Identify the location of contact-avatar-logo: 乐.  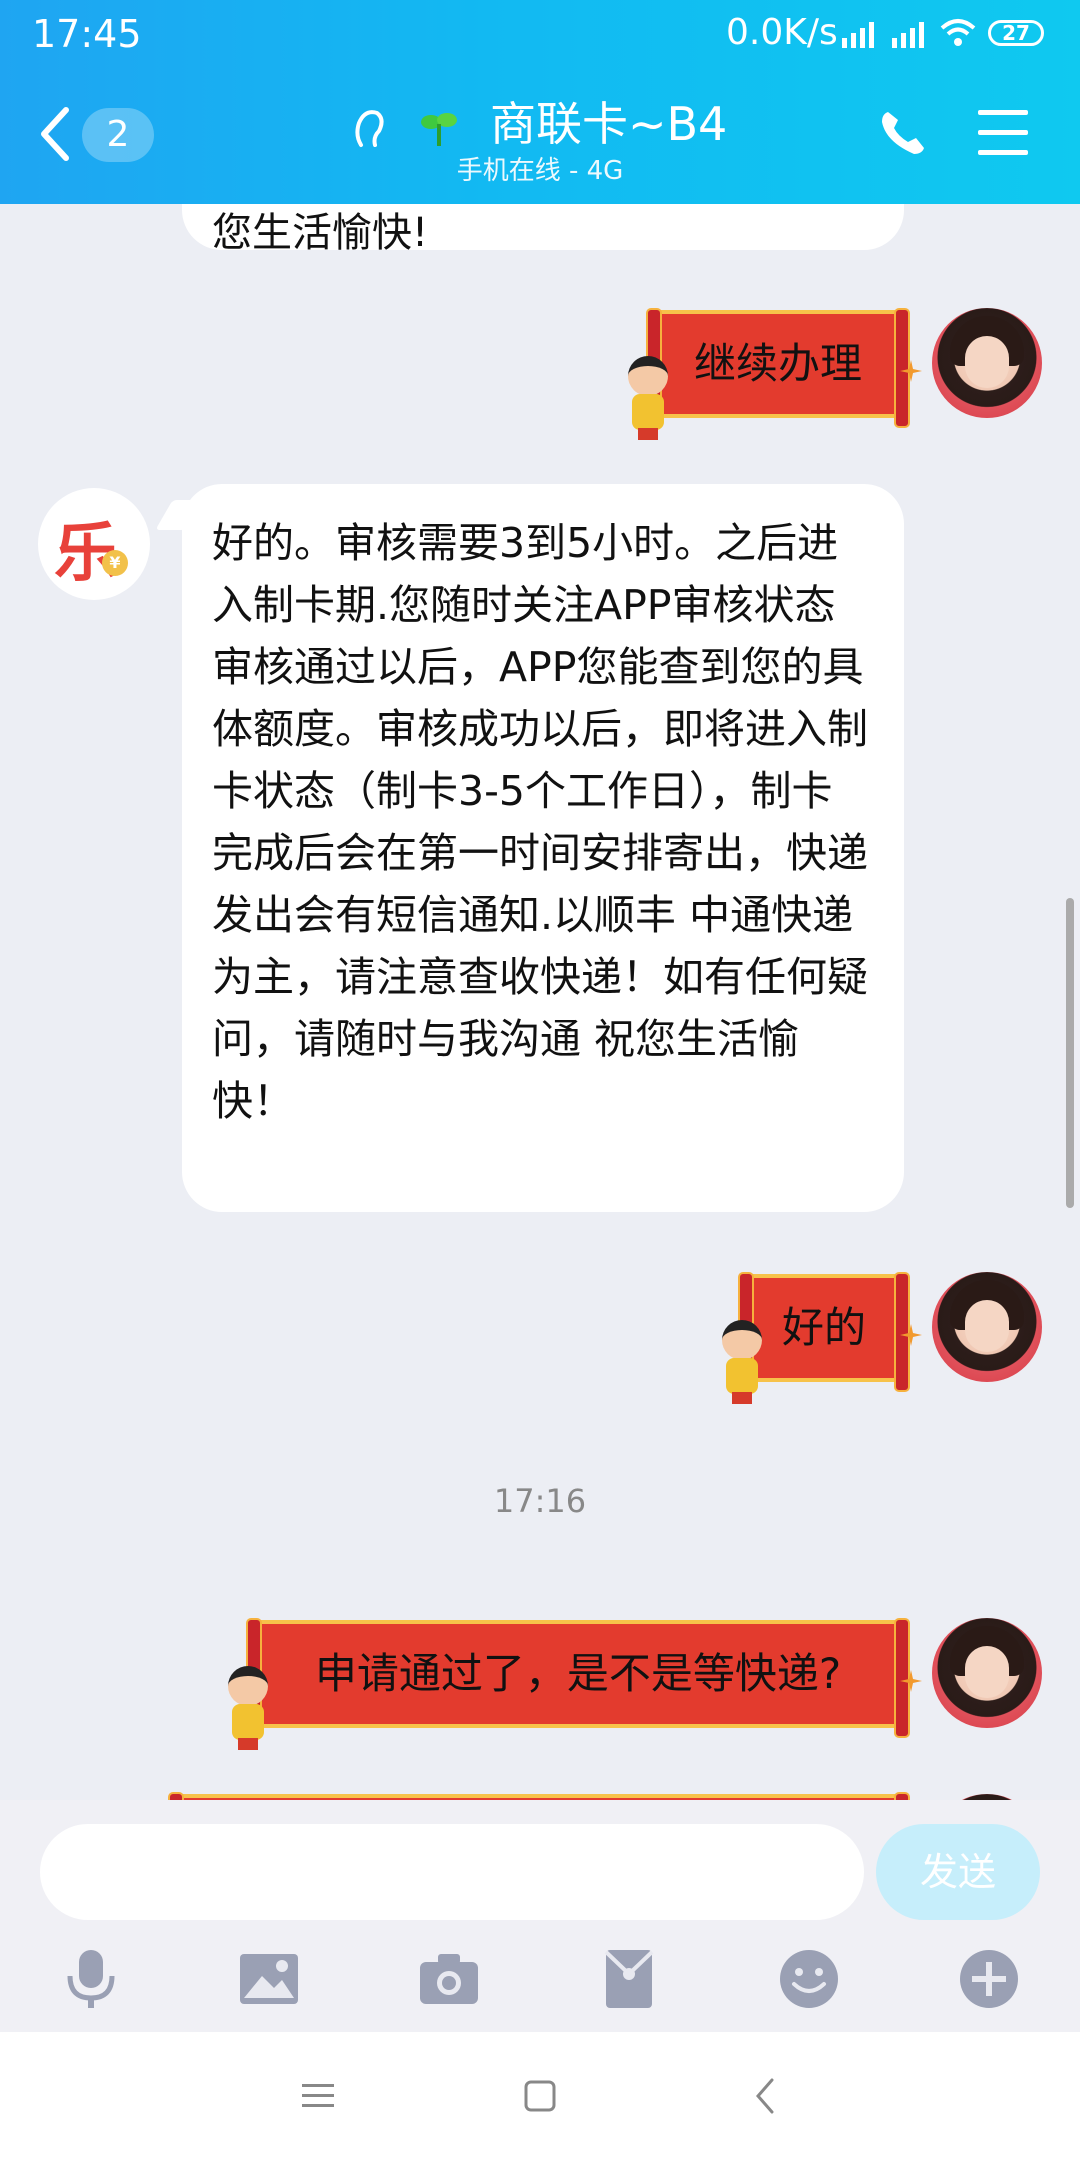
(86, 554).